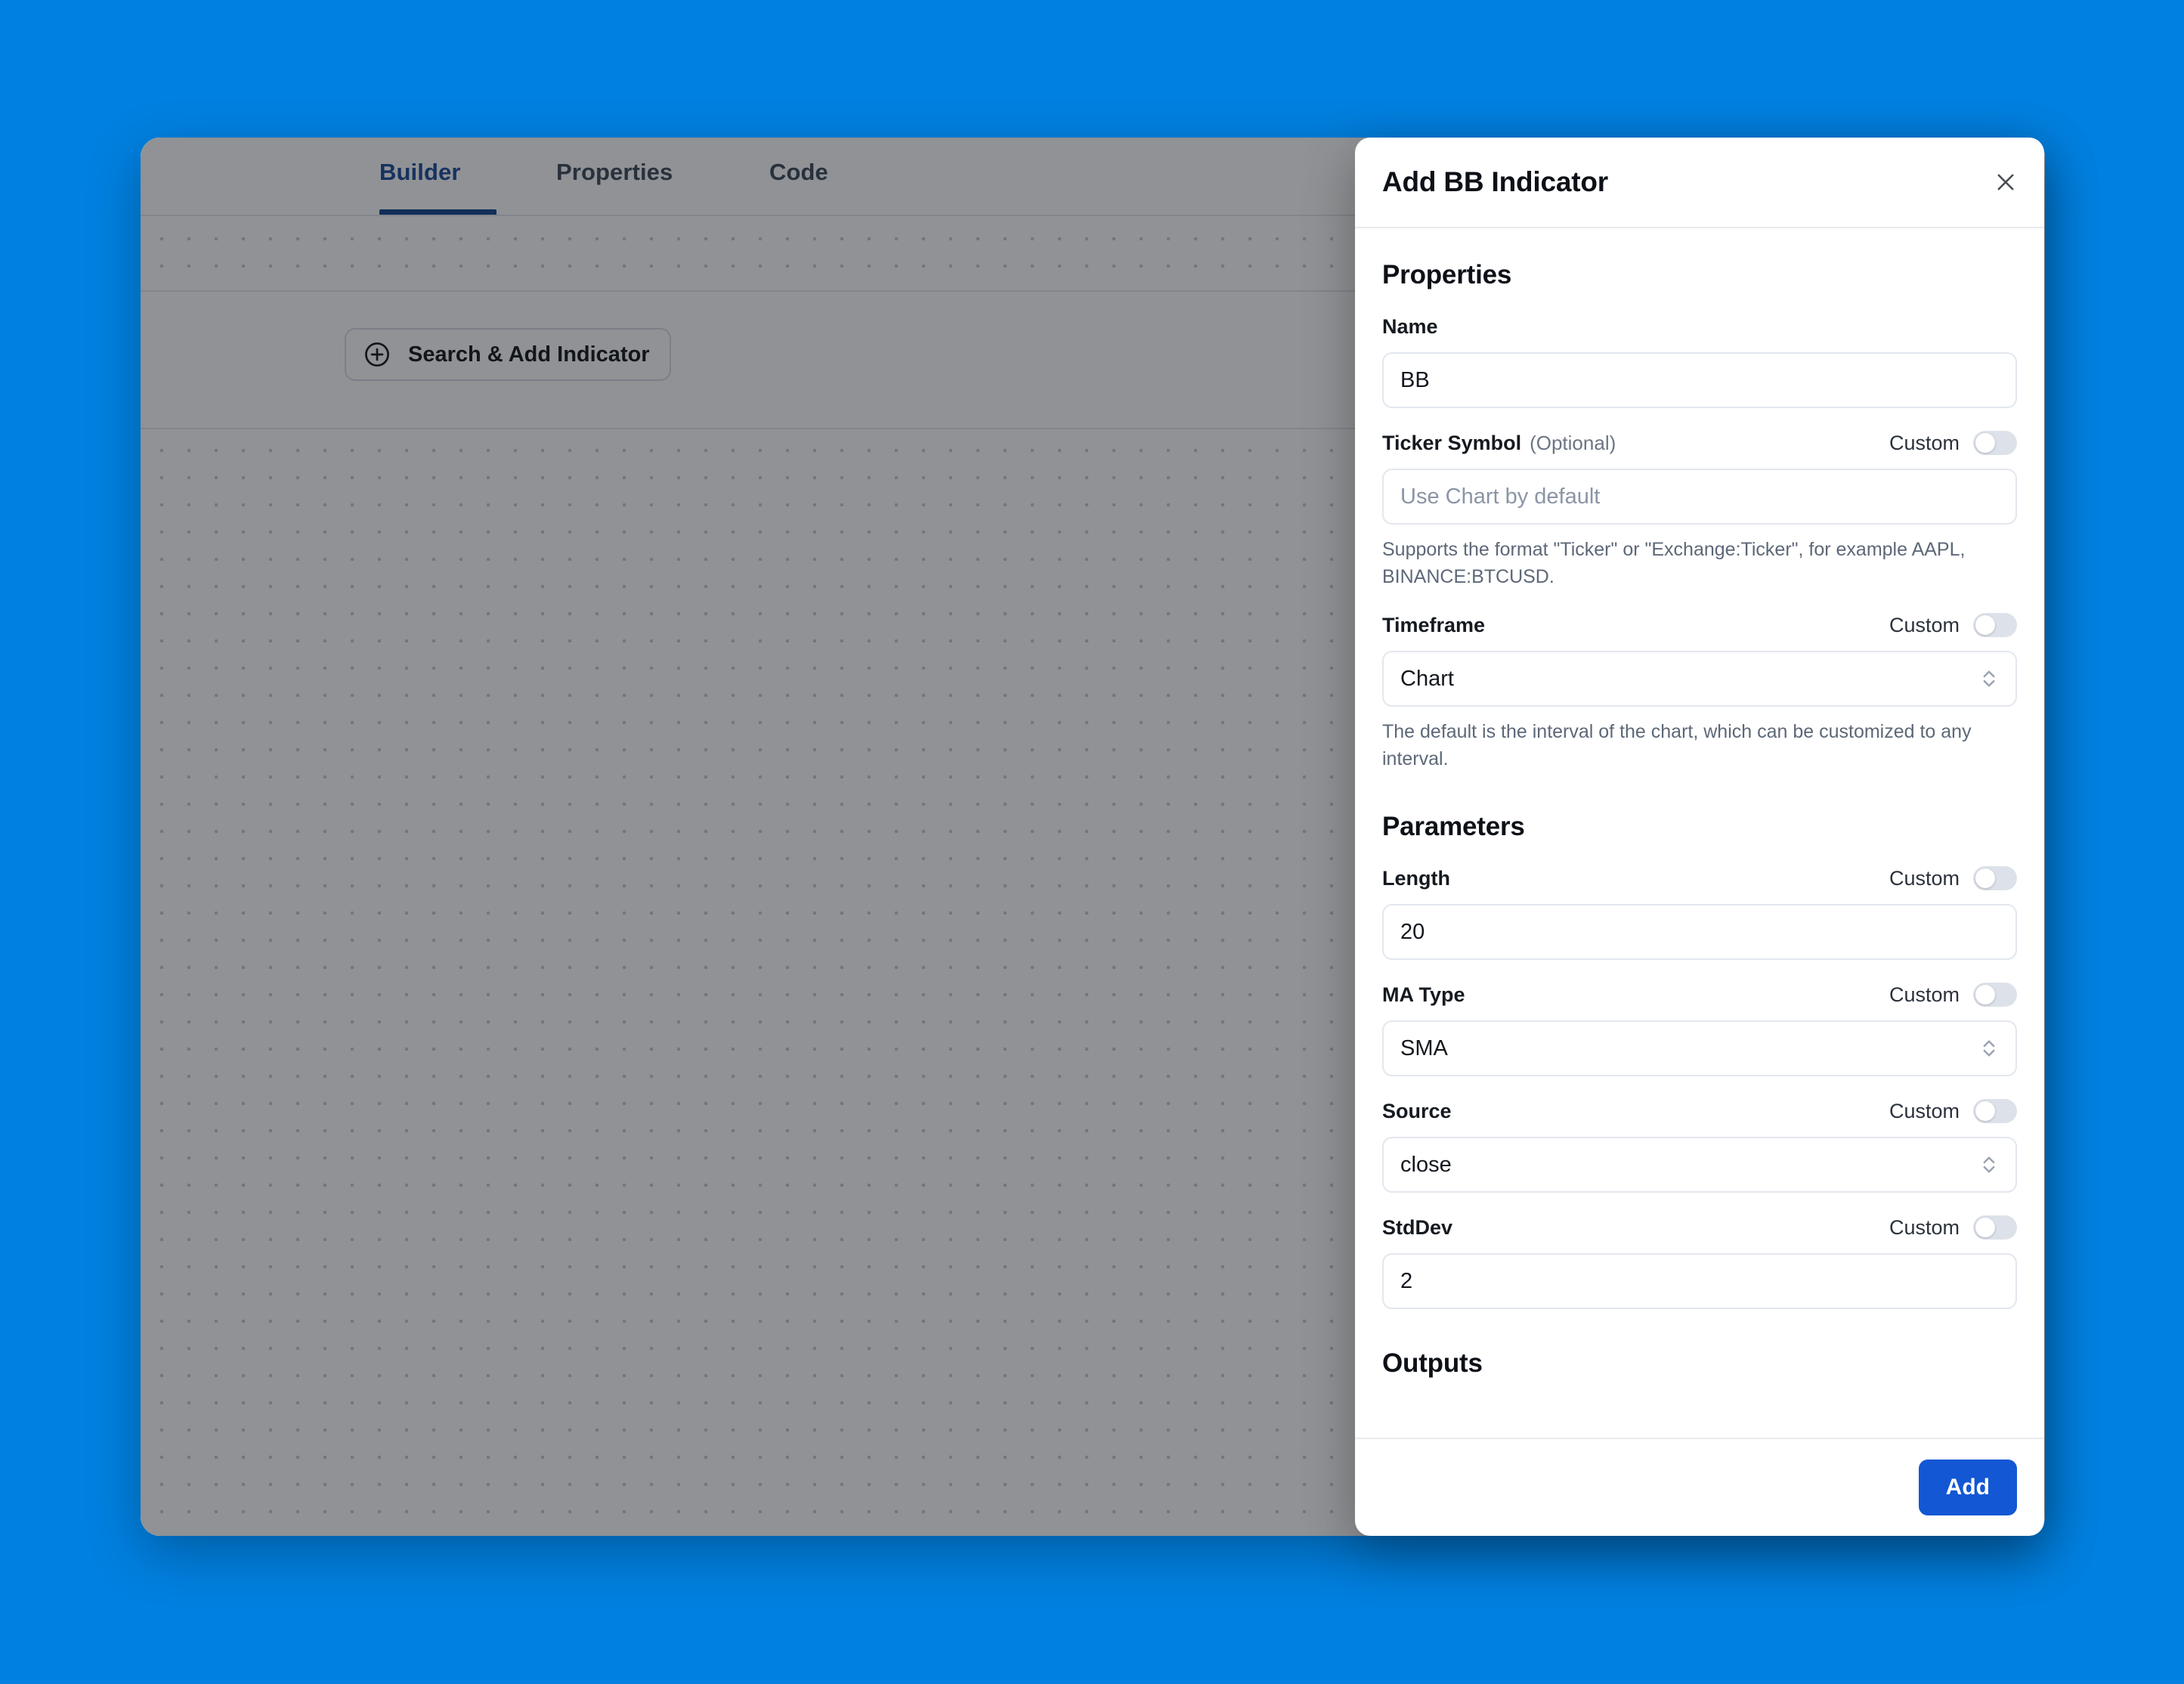  I want to click on field-name-label-row: Name, so click(1699, 326).